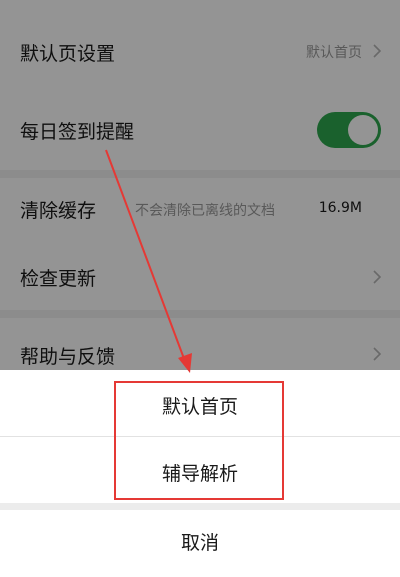 This screenshot has width=400, height=577. I want to click on baidu-watermark: Bai du 经验 jingyan.baidu.com, so click(321, 550).